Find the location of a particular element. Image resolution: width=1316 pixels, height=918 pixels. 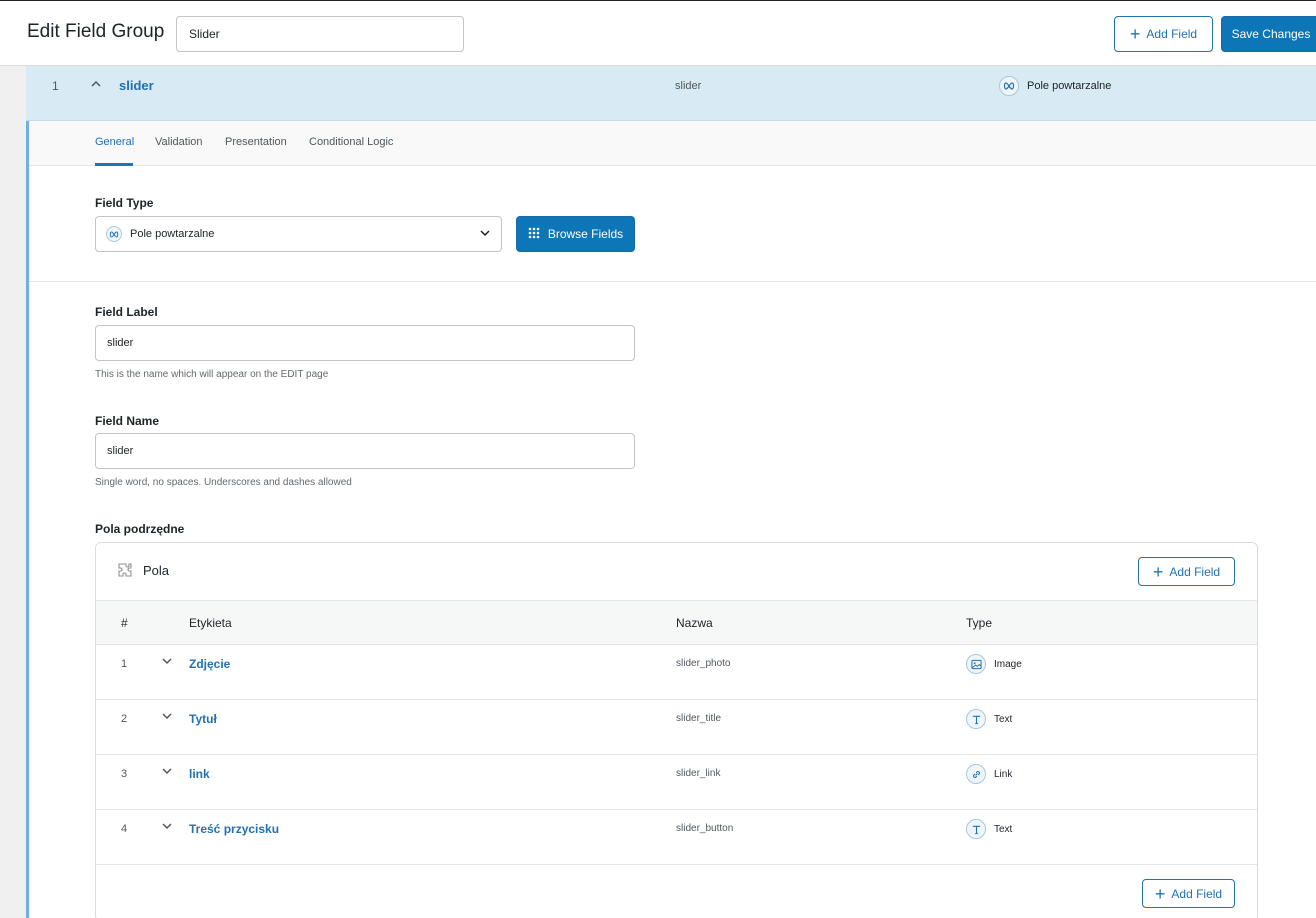

row-type-label: Link is located at coordinates (1003, 774).